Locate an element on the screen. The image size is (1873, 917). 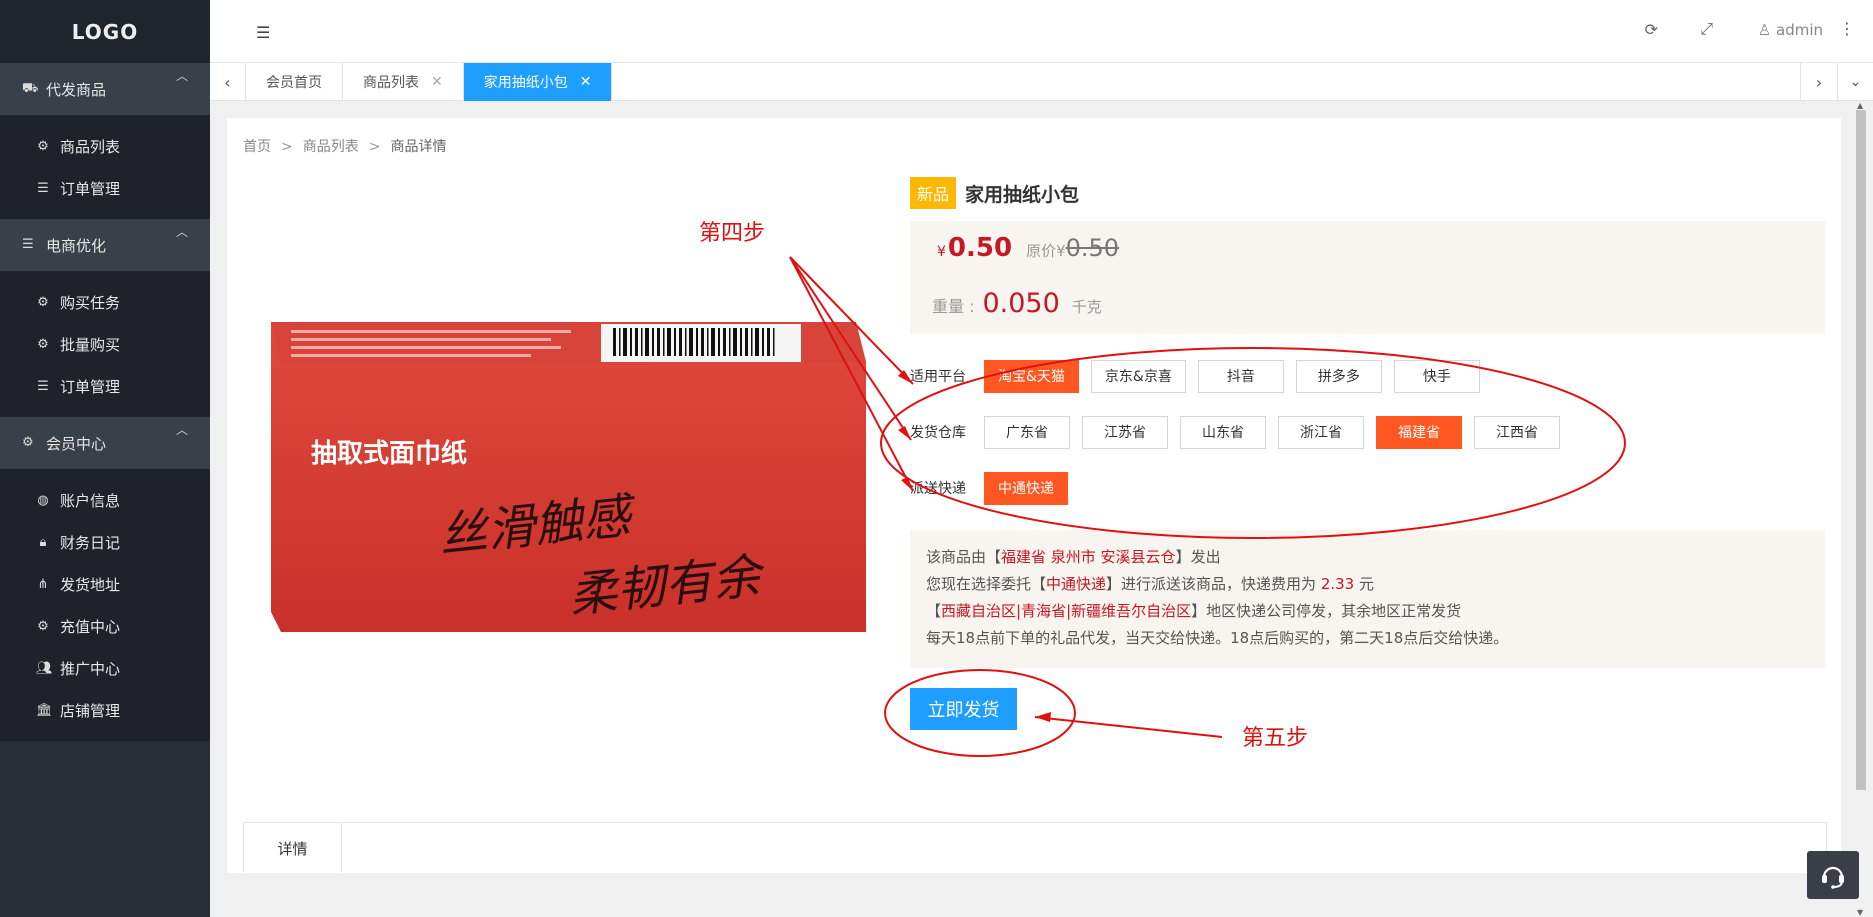
tab-product-list: 商品列表 ✕ is located at coordinates (403, 82).